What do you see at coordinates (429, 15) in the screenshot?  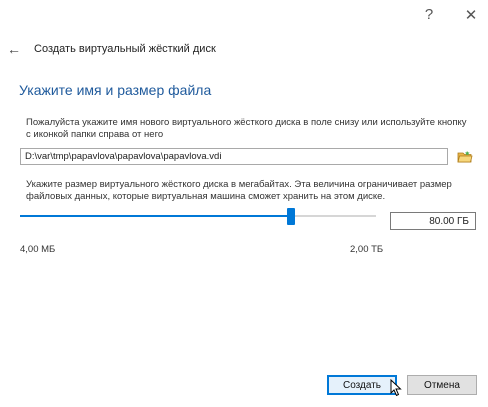 I see `help-icon: ?` at bounding box center [429, 15].